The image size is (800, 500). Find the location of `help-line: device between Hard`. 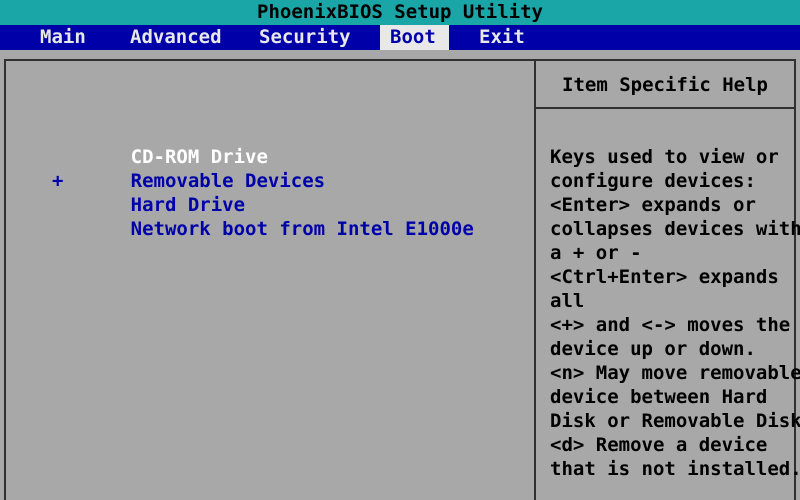

help-line: device between Hard is located at coordinates (659, 397).